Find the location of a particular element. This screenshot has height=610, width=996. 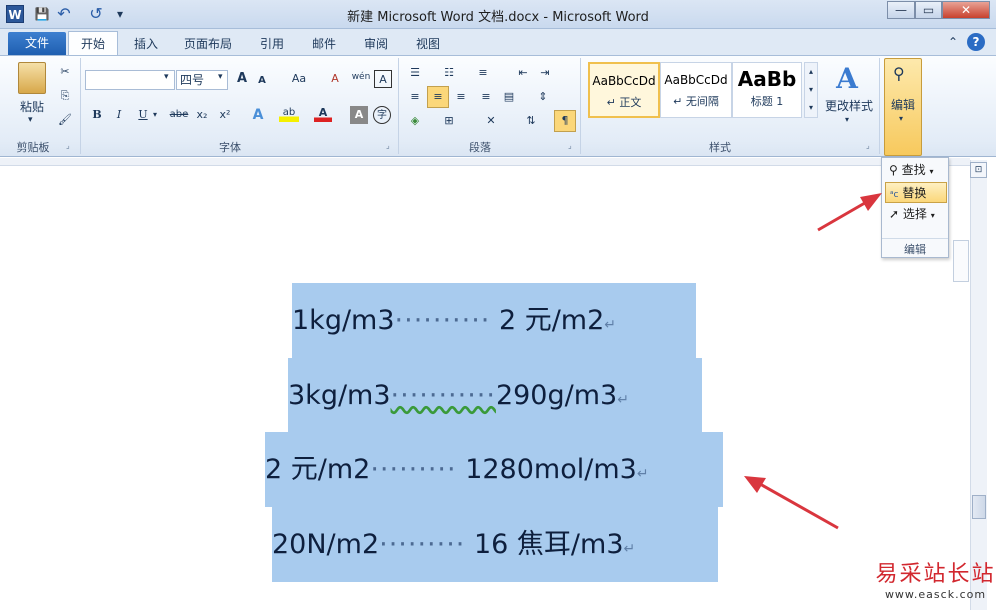

watermark-name: 易采站长站 is located at coordinates (935, 574).